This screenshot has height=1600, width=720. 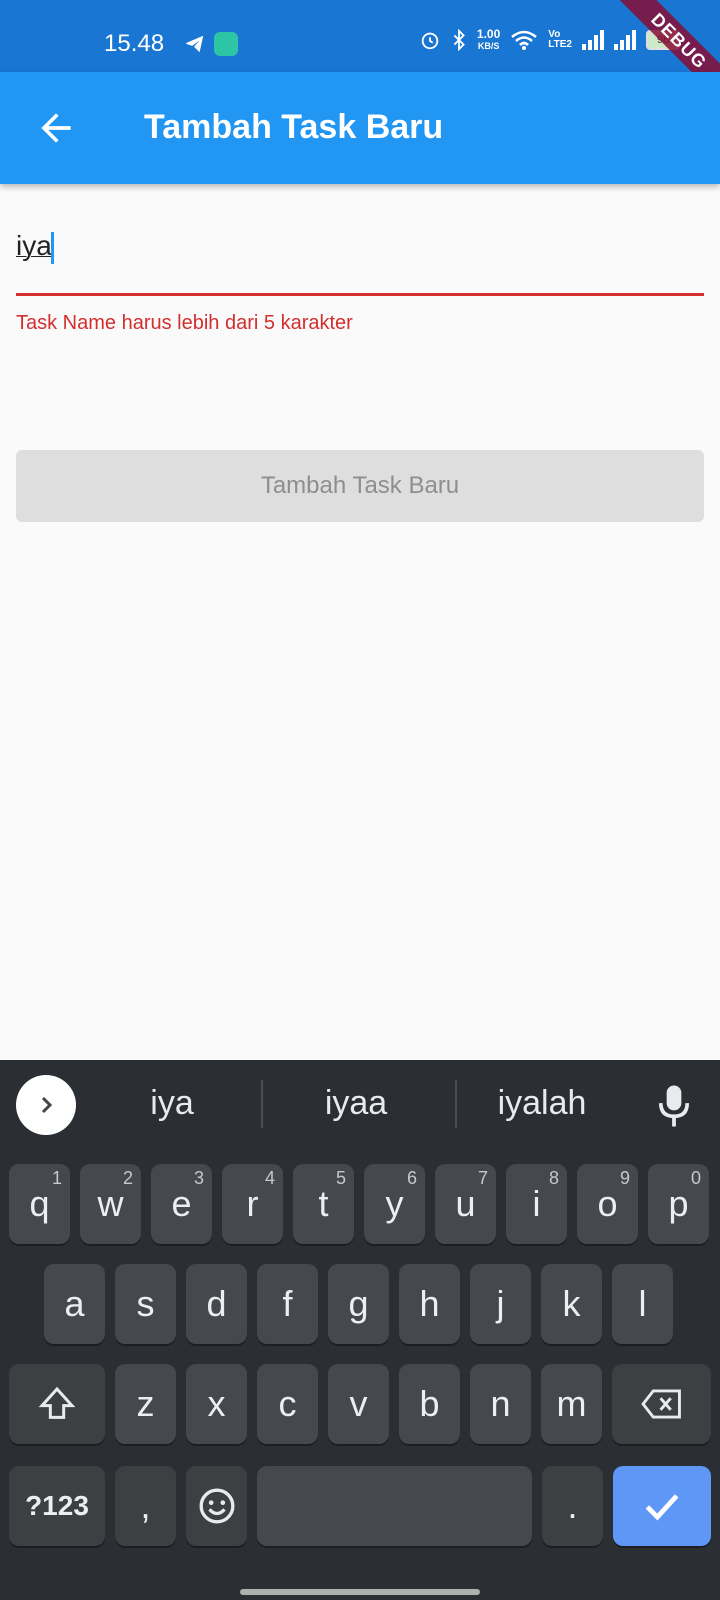 I want to click on backspace-key, so click(x=661, y=1404).